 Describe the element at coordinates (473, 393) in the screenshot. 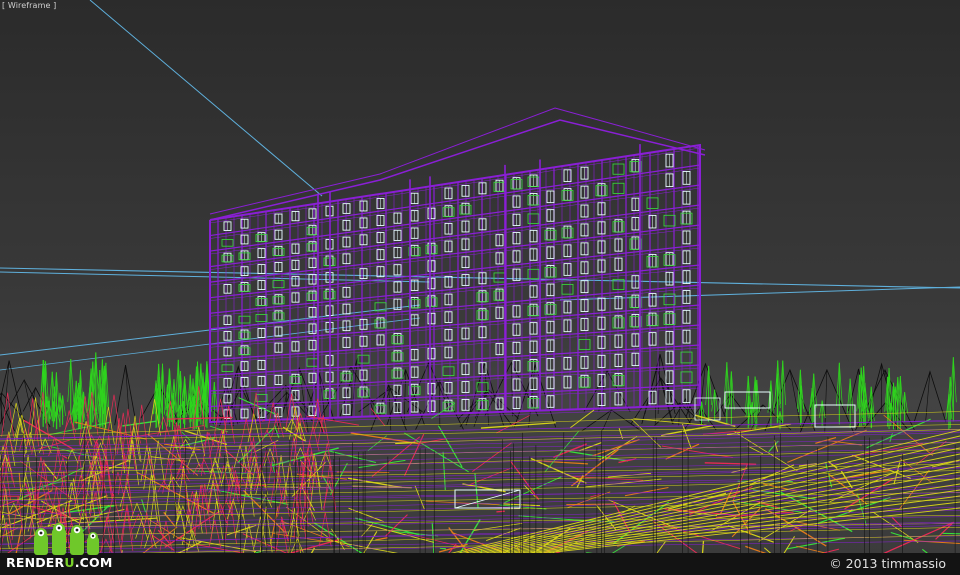

I see `background-pyramids` at that location.